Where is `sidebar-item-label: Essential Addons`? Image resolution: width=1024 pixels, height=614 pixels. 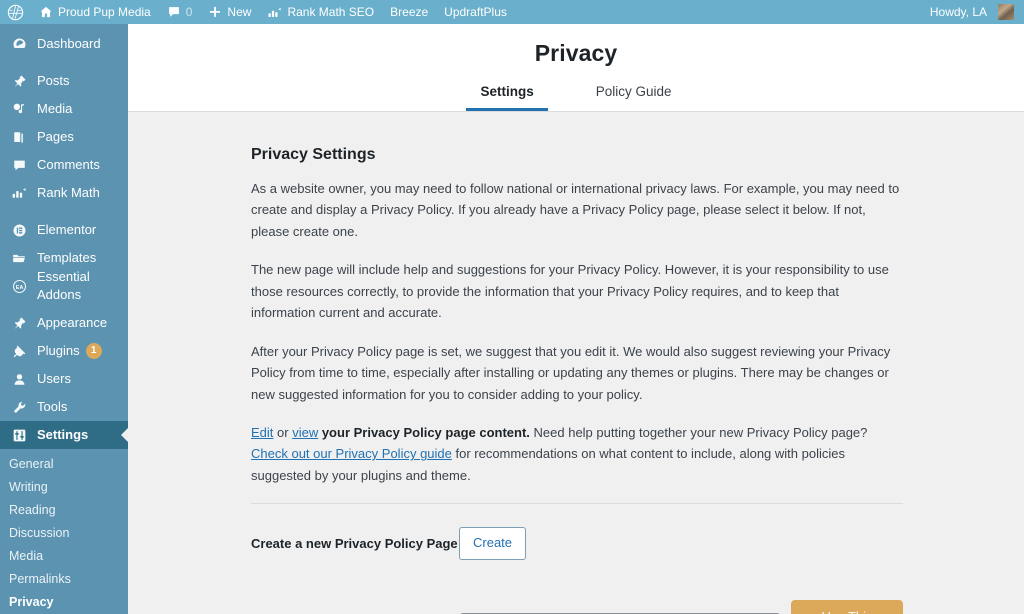 sidebar-item-label: Essential Addons is located at coordinates (63, 285).